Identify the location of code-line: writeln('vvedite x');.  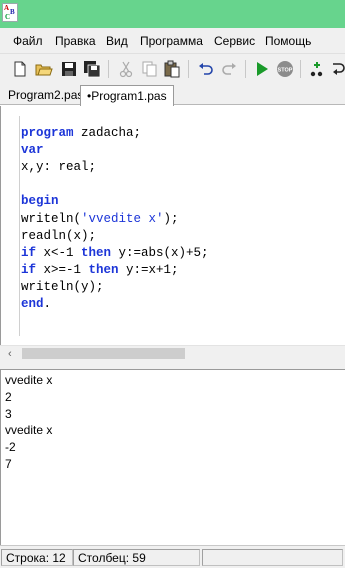
(100, 219).